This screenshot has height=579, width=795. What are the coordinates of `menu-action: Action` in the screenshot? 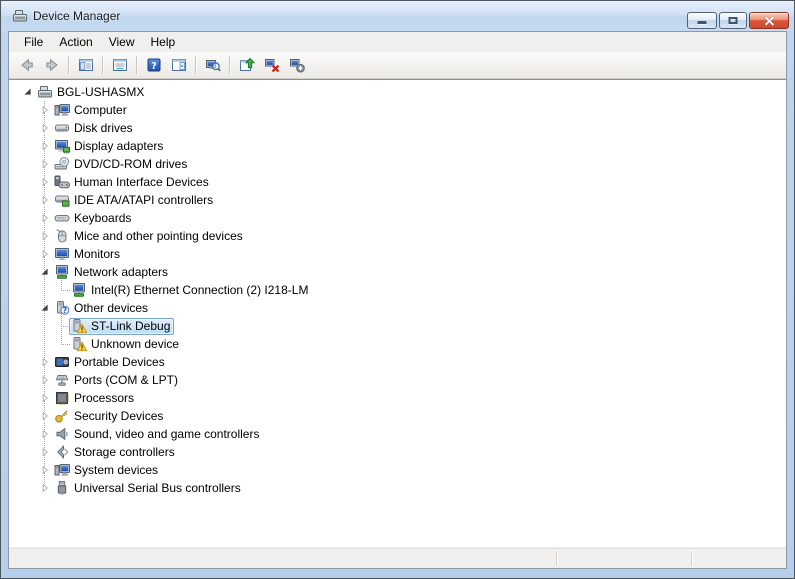 It's located at (75, 42).